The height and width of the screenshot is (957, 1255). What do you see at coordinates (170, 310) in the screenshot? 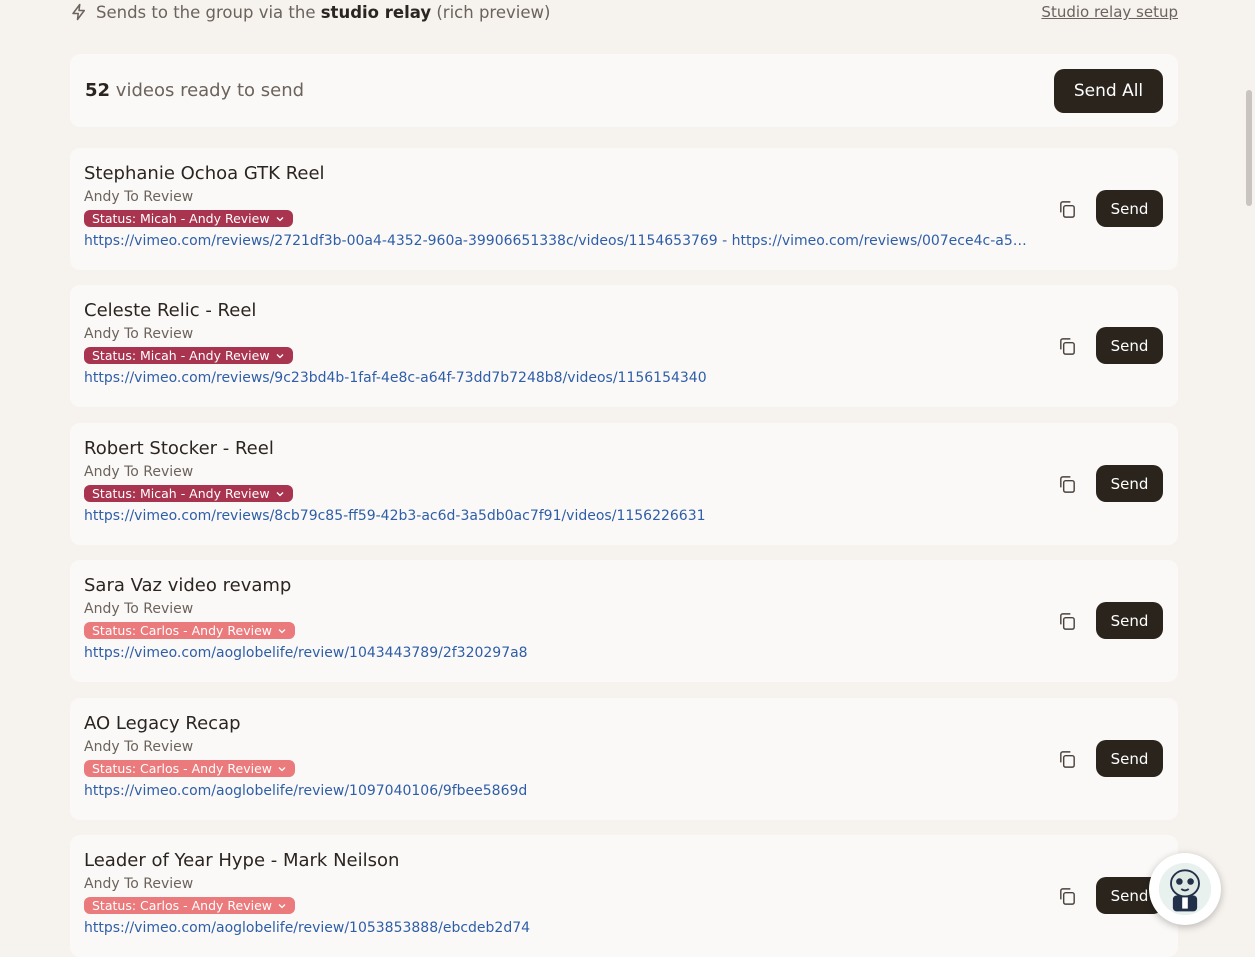
I see `video-title: Celeste Relic - Reel` at bounding box center [170, 310].